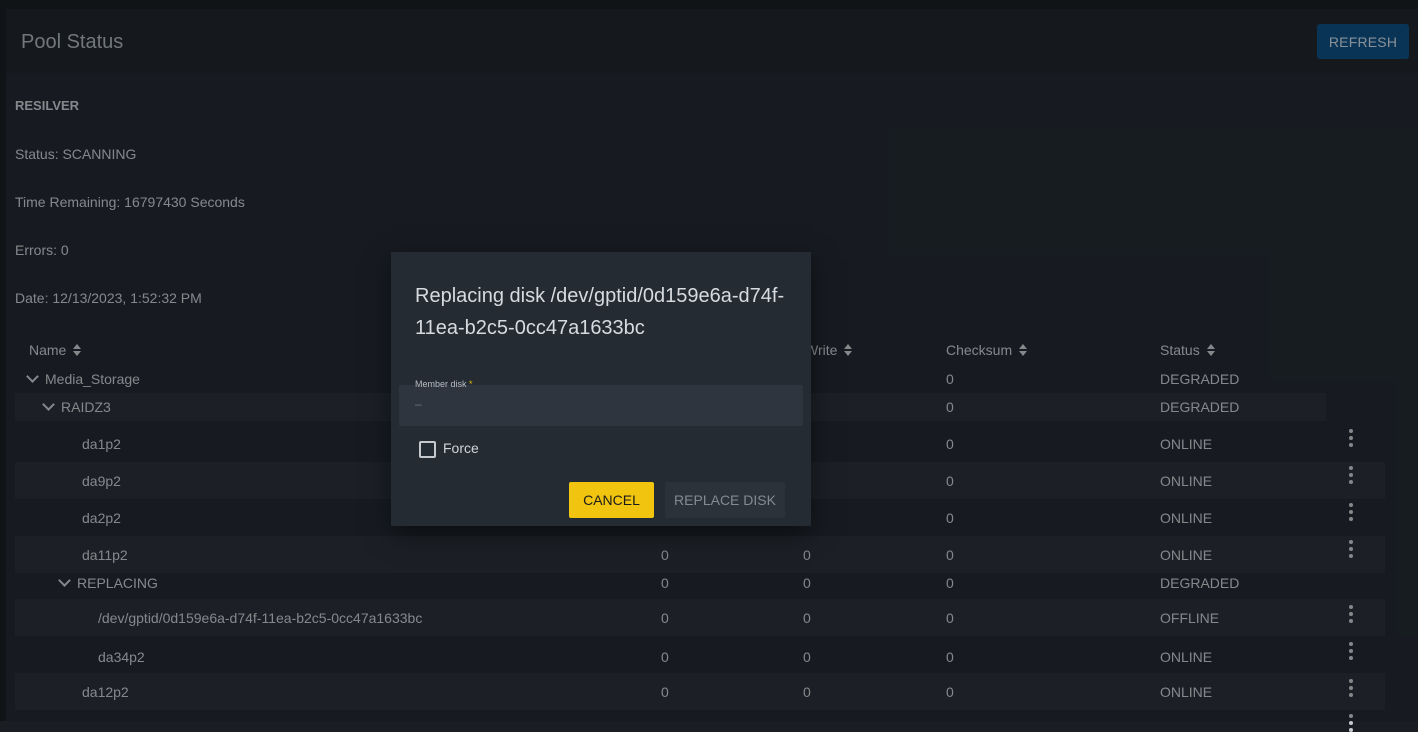  I want to click on force-label: Force, so click(461, 448).